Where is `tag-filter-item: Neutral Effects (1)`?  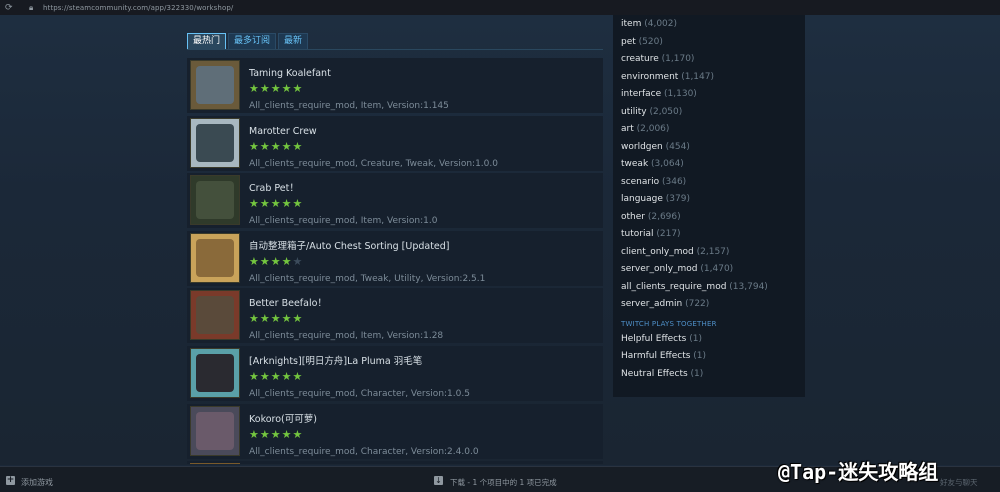
tag-filter-item: Neutral Effects (1) is located at coordinates (662, 374).